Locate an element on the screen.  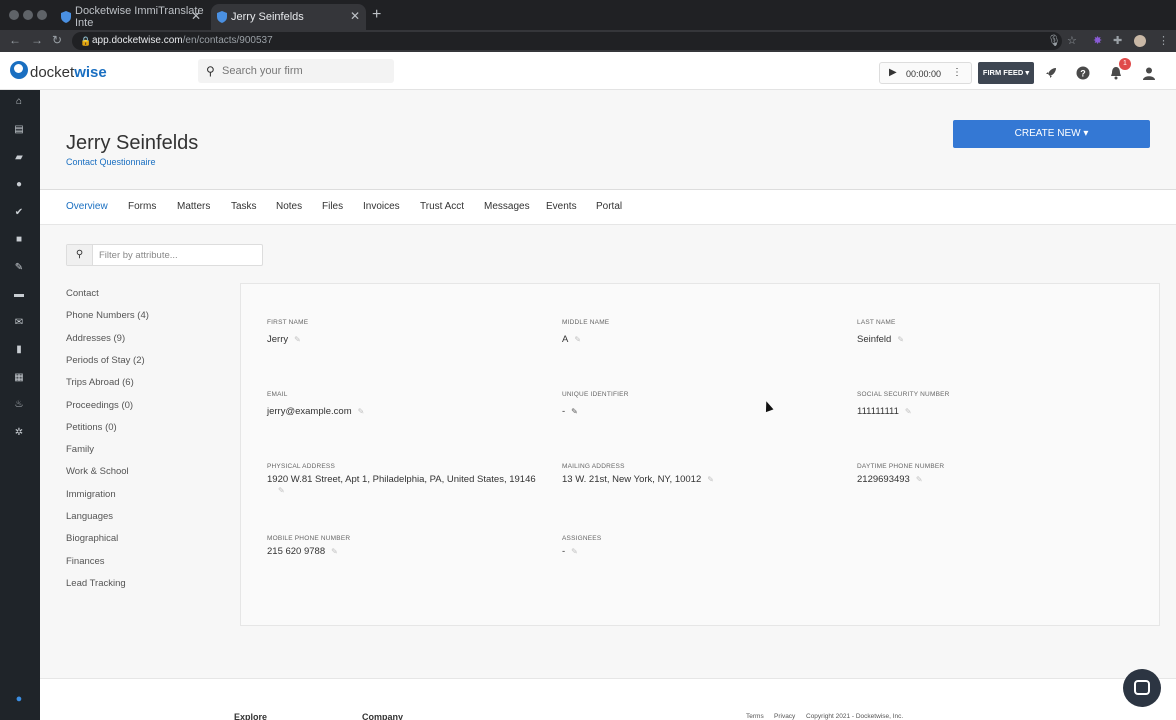
window-minimize-dot is located at coordinates (28, 15).